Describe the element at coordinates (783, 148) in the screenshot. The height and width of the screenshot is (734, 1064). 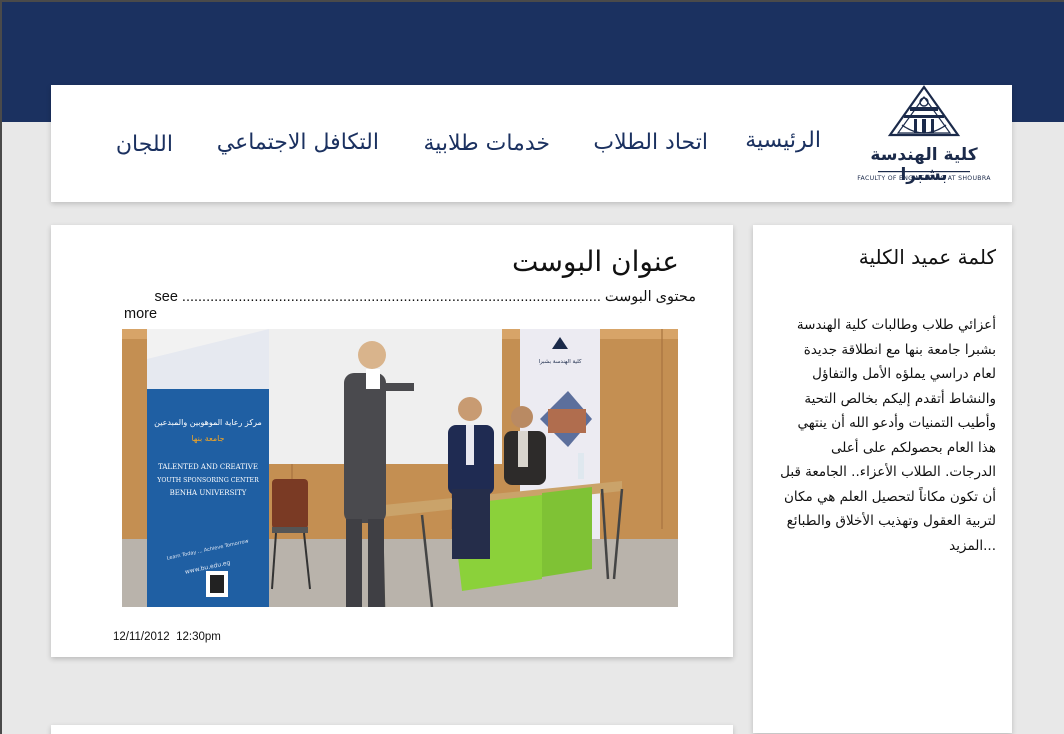
I see `nav-item-home: الرئيسية` at that location.